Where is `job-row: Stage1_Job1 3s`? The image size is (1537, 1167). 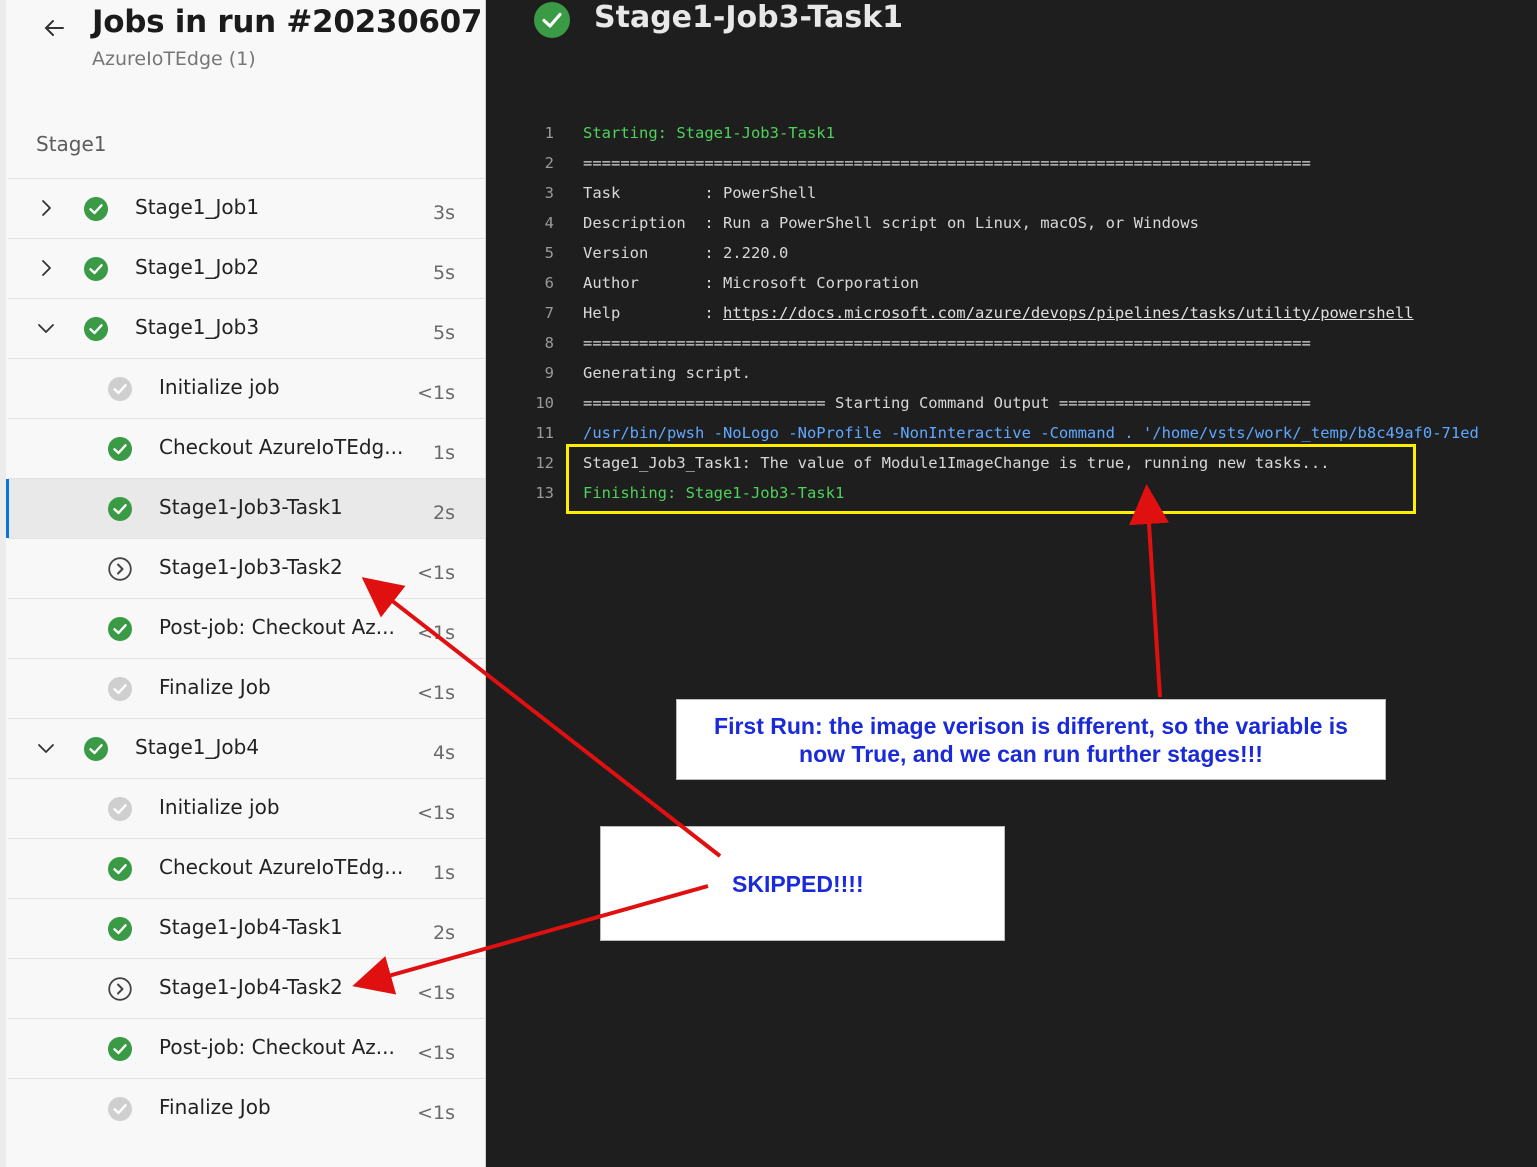 job-row: Stage1_Job1 3s is located at coordinates (246, 208).